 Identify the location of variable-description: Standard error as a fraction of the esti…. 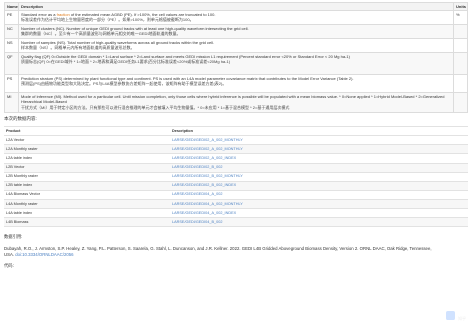
(236, 18).